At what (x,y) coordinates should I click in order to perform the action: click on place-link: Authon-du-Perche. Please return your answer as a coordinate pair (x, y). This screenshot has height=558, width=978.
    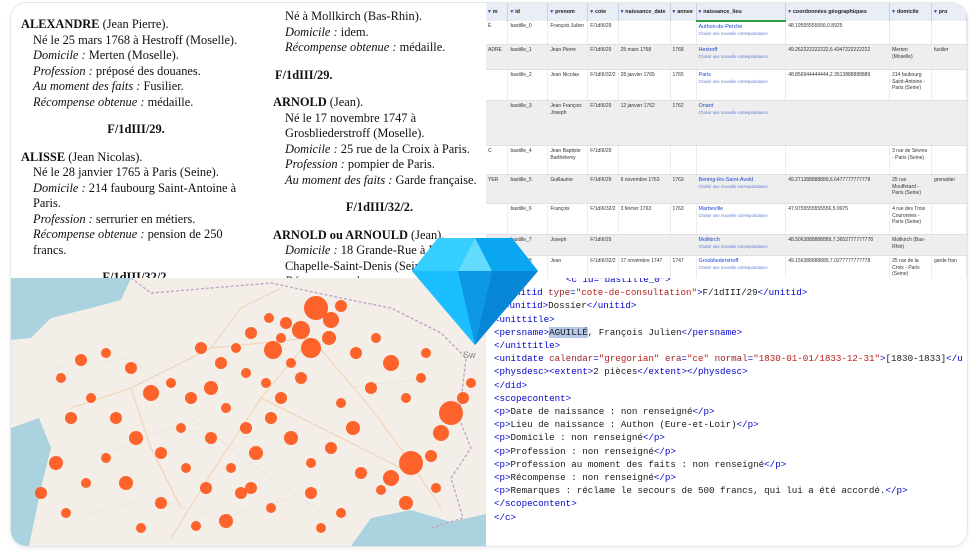
    Looking at the image, I should click on (721, 27).